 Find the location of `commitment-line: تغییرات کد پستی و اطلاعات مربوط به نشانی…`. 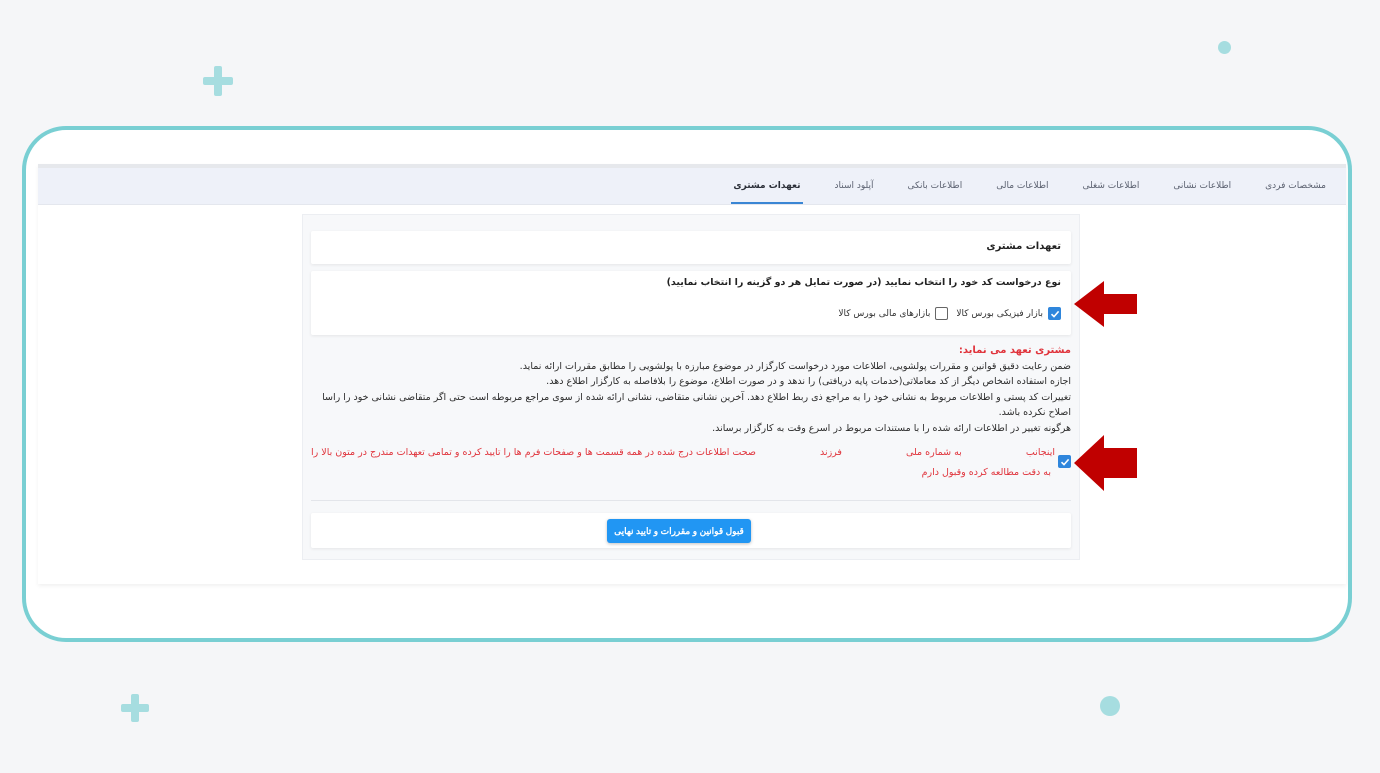

commitment-line: تغییرات کد پستی و اطلاعات مربوط به نشانی… is located at coordinates (696, 405).